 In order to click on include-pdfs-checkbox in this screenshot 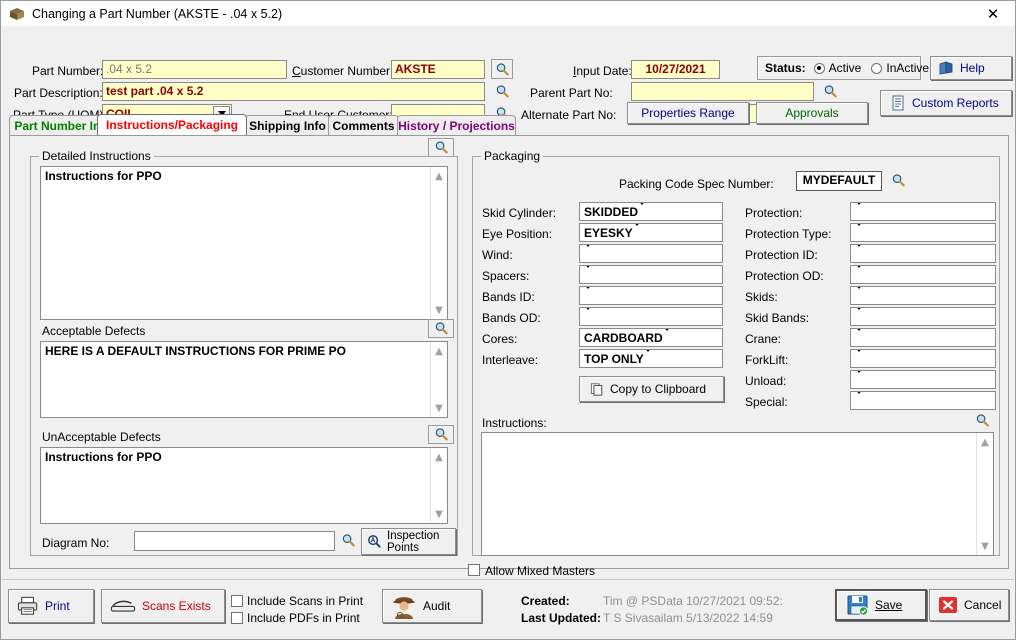, I will do `click(237, 618)`.